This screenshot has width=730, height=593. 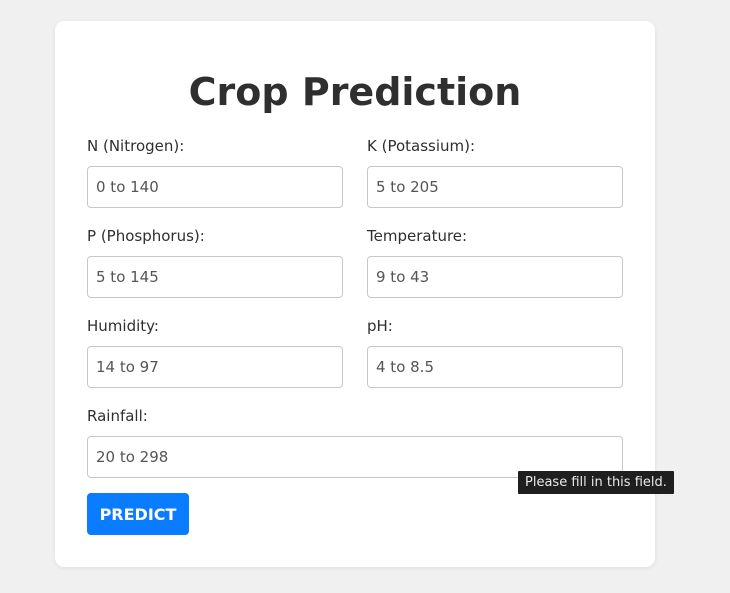 What do you see at coordinates (215, 187) in the screenshot?
I see `nitrogen-input` at bounding box center [215, 187].